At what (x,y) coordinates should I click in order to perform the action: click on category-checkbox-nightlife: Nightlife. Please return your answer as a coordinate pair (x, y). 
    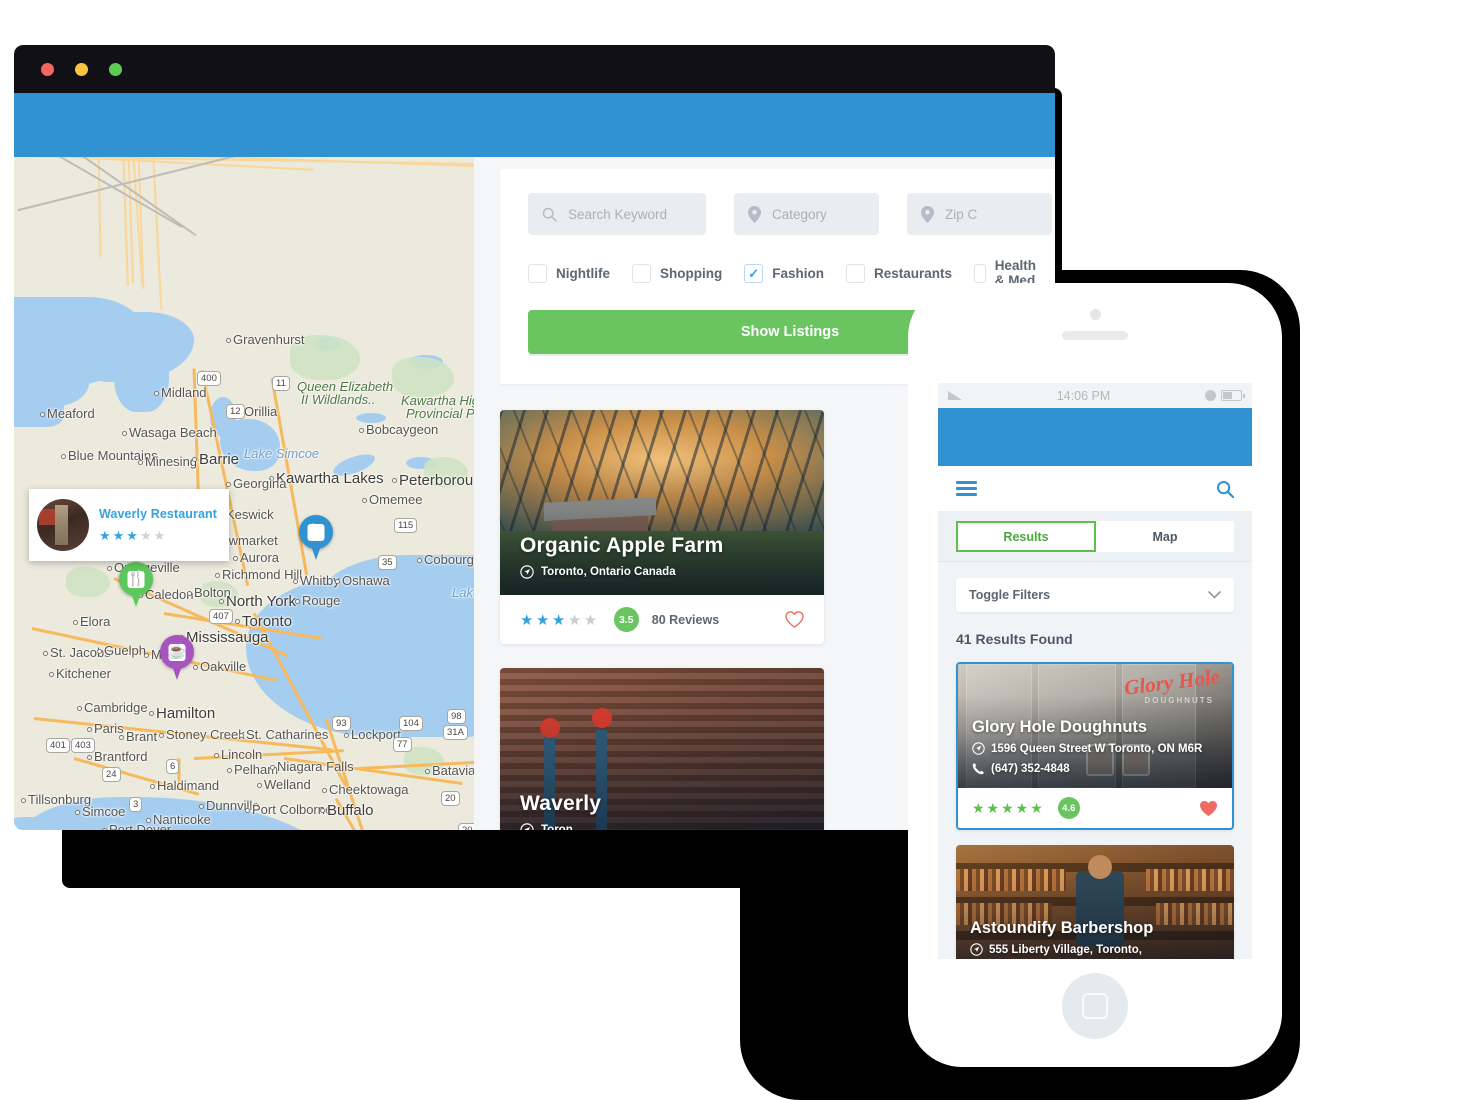
    Looking at the image, I should click on (569, 273).